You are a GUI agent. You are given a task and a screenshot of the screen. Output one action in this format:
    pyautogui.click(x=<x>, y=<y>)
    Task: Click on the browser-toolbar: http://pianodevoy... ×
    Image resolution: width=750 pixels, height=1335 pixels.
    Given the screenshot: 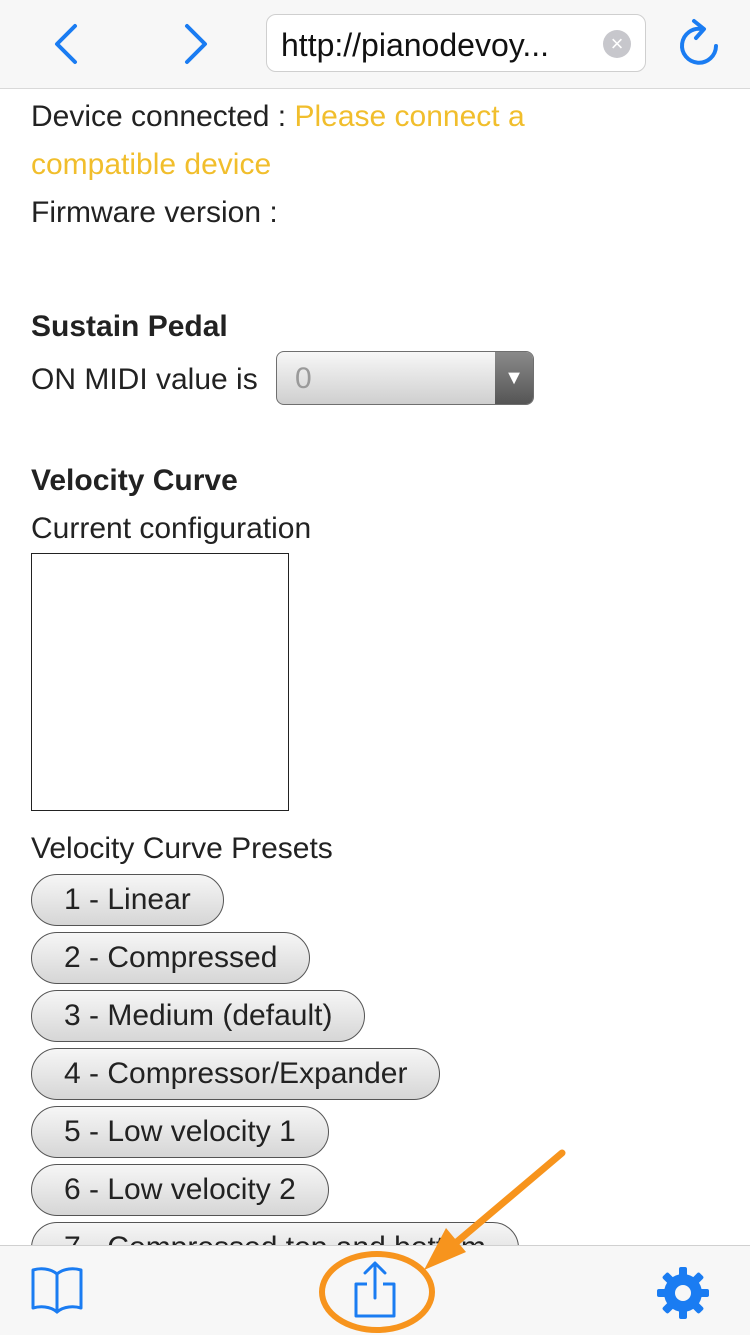 What is the action you would take?
    pyautogui.click(x=375, y=44)
    